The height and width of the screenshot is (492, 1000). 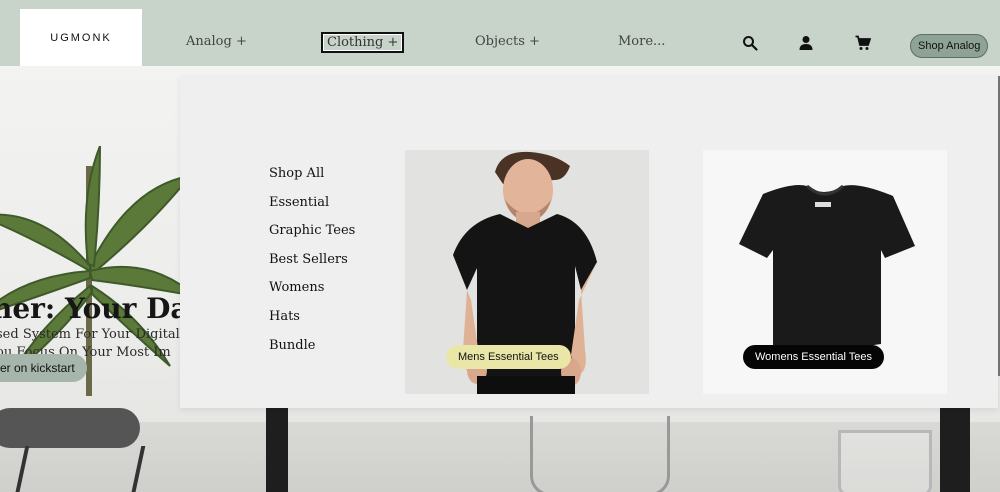 What do you see at coordinates (863, 43) in the screenshot?
I see `cart-icon` at bounding box center [863, 43].